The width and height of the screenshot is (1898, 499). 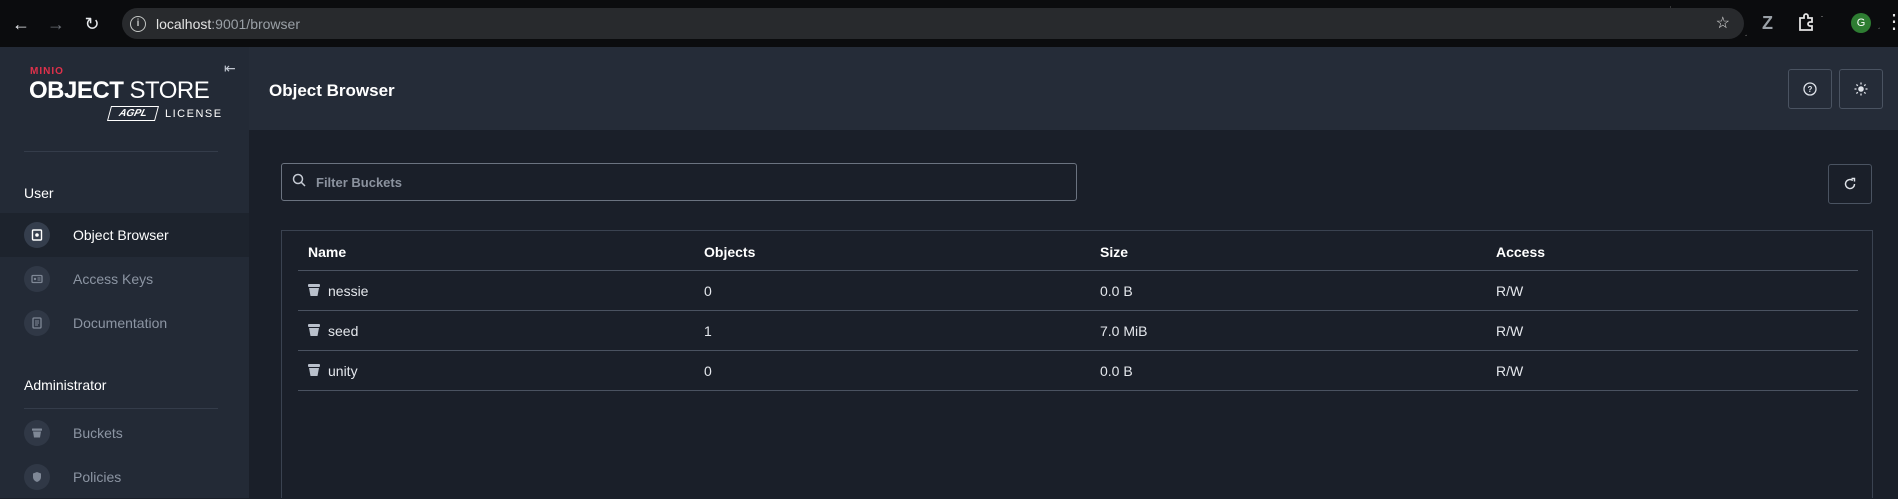 I want to click on theme-toggle-button, so click(x=1861, y=89).